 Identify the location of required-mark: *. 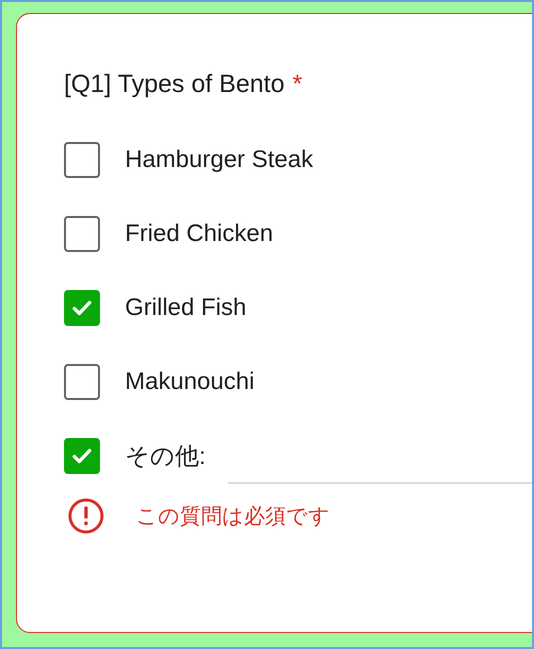
(297, 84).